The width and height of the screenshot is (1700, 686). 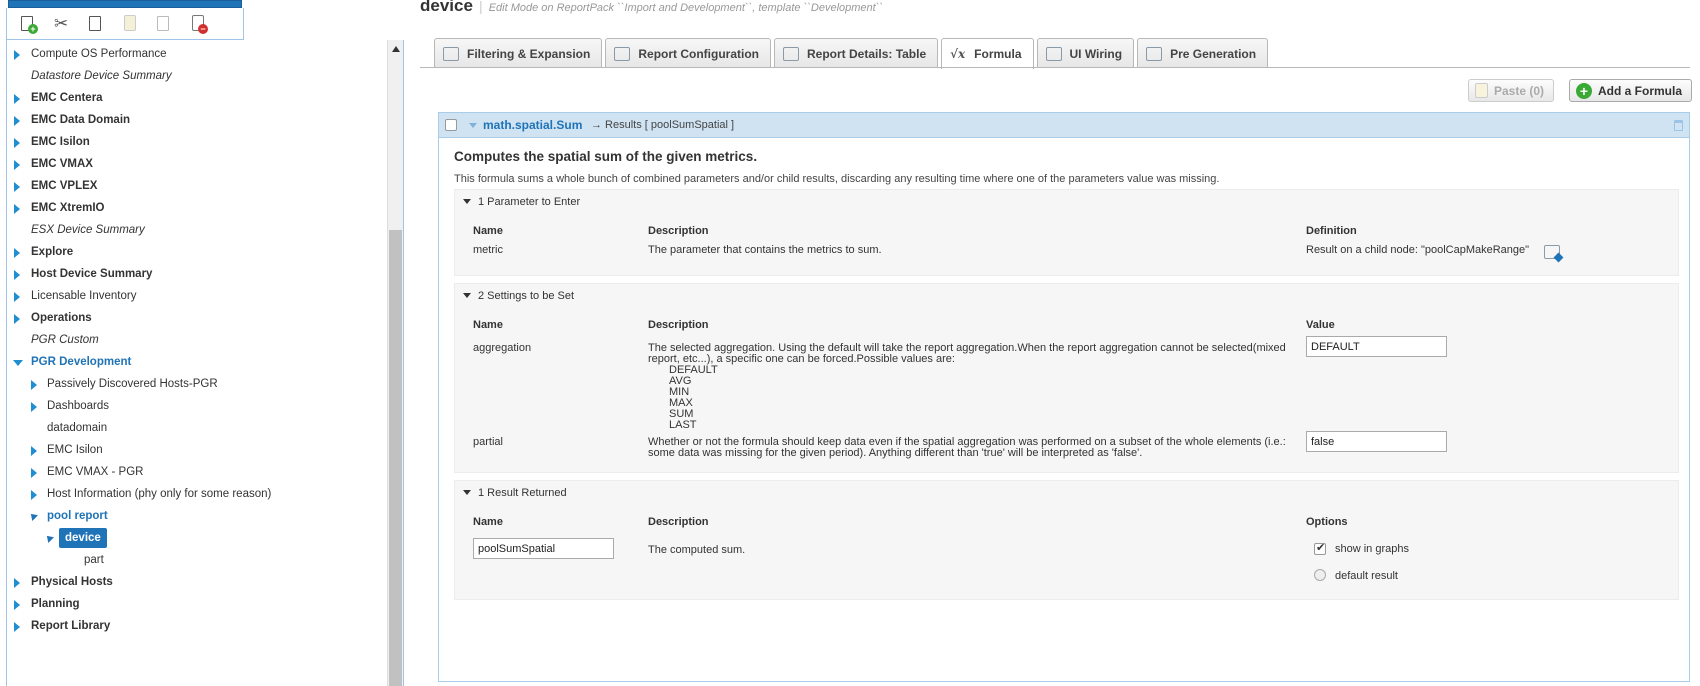 What do you see at coordinates (198, 24) in the screenshot?
I see `delete-node-icon: −` at bounding box center [198, 24].